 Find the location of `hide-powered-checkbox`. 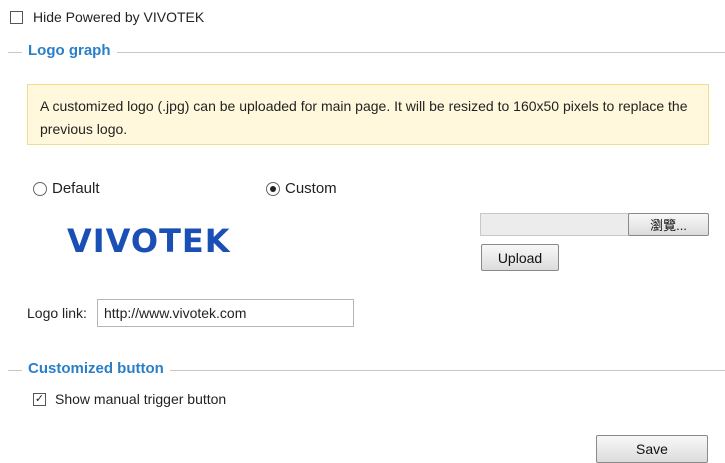

hide-powered-checkbox is located at coordinates (16, 17).